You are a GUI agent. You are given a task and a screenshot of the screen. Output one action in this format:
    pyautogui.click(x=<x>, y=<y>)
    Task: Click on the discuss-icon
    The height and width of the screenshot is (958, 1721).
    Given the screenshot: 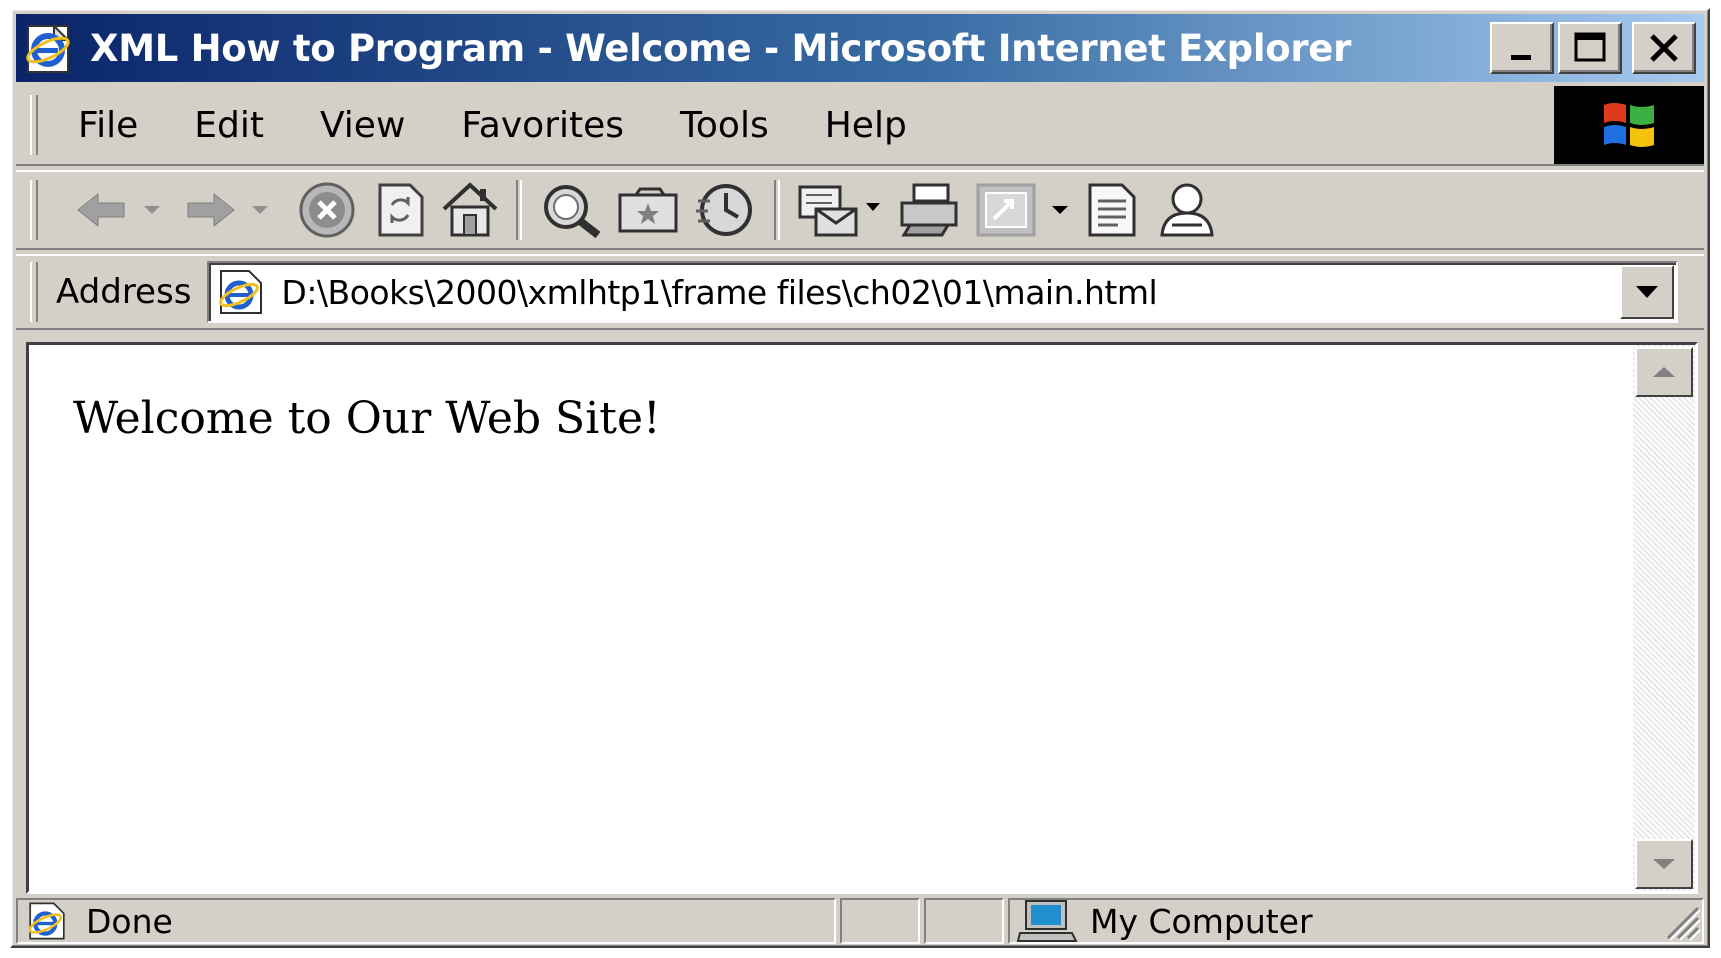 What is the action you would take?
    pyautogui.click(x=1112, y=210)
    